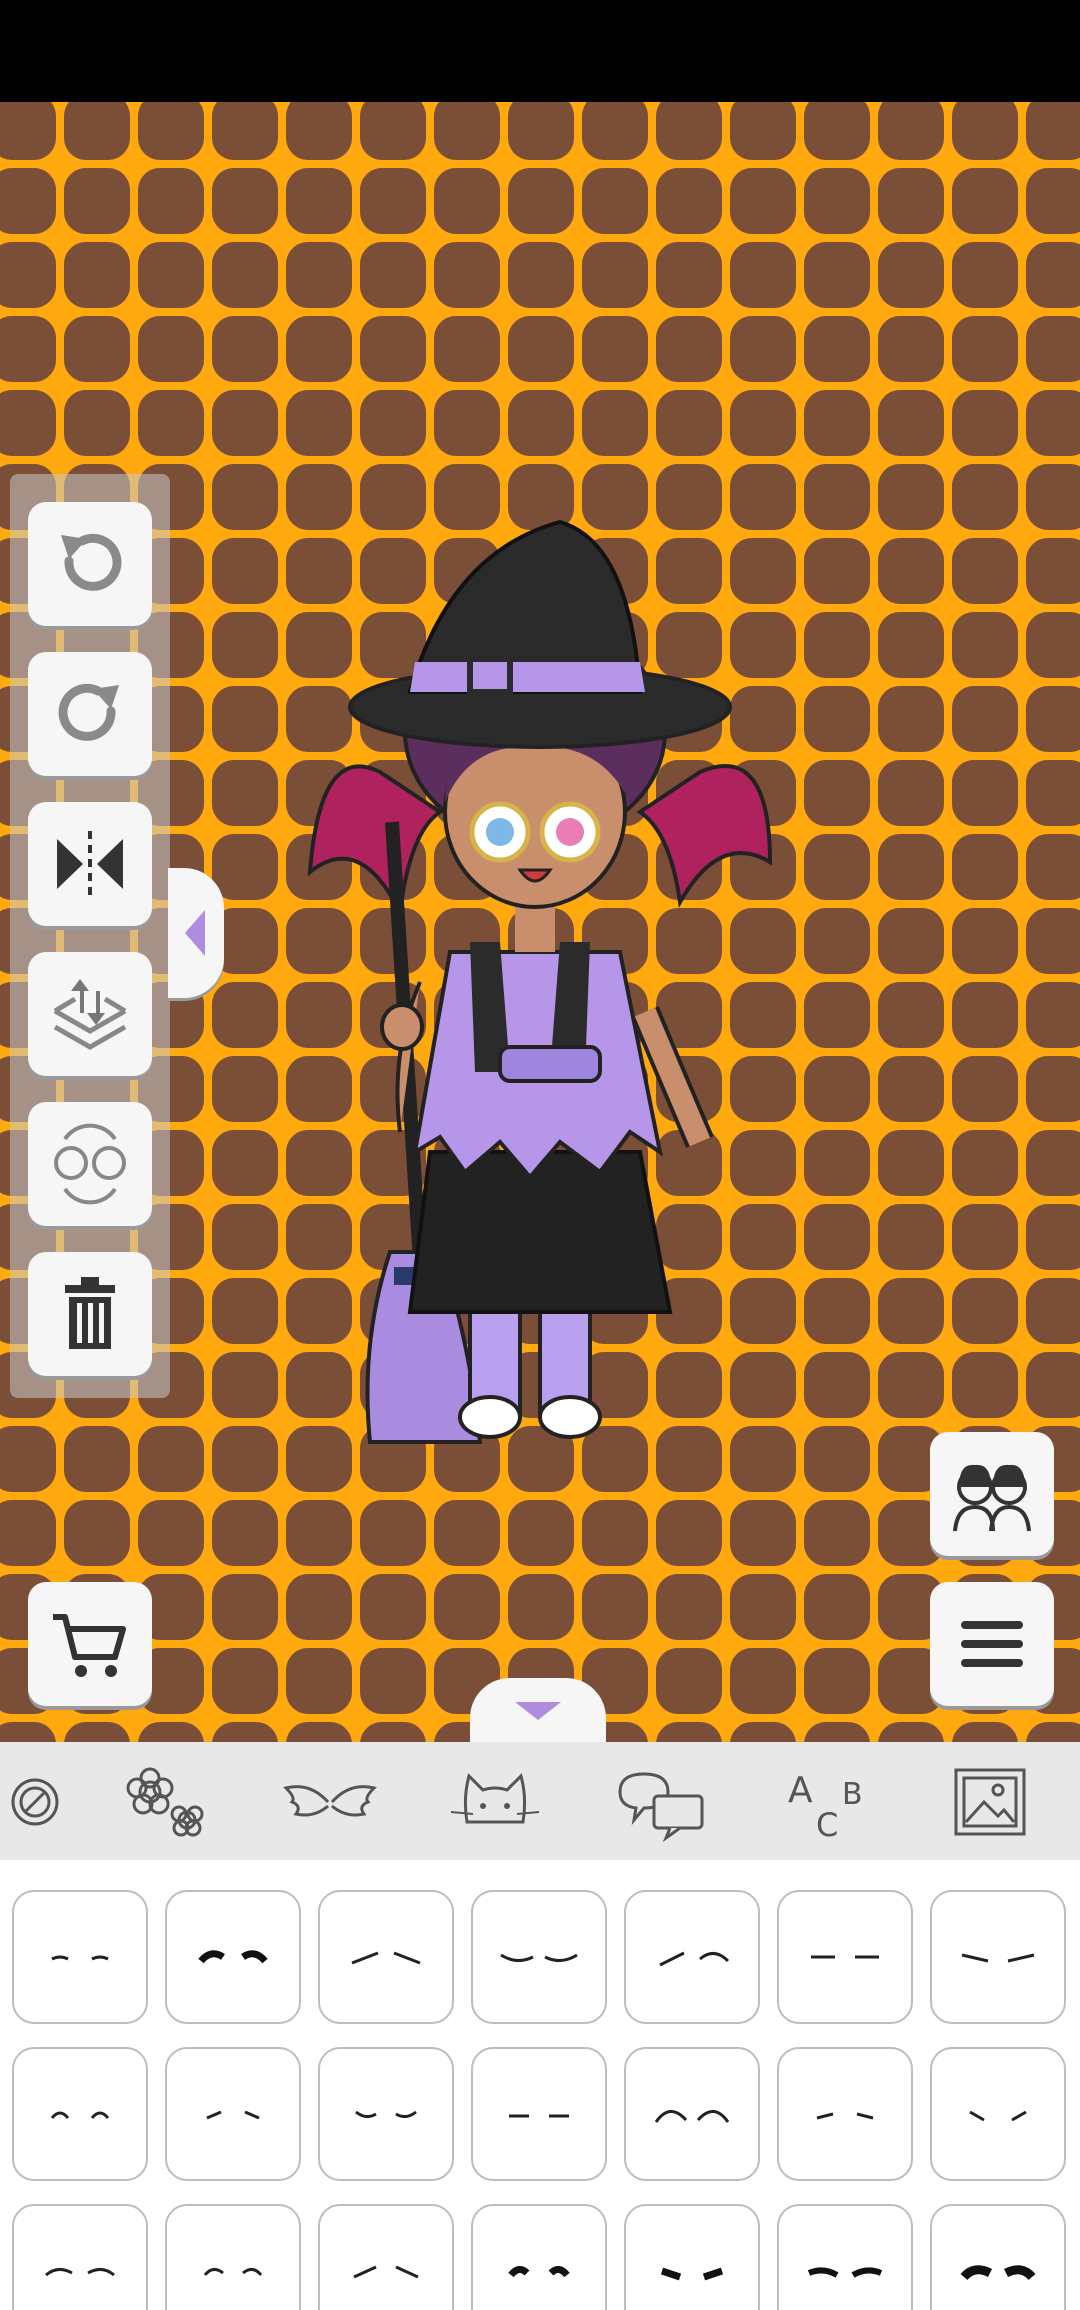 The image size is (1080, 2310). I want to click on undo-icon, so click(91, 562).